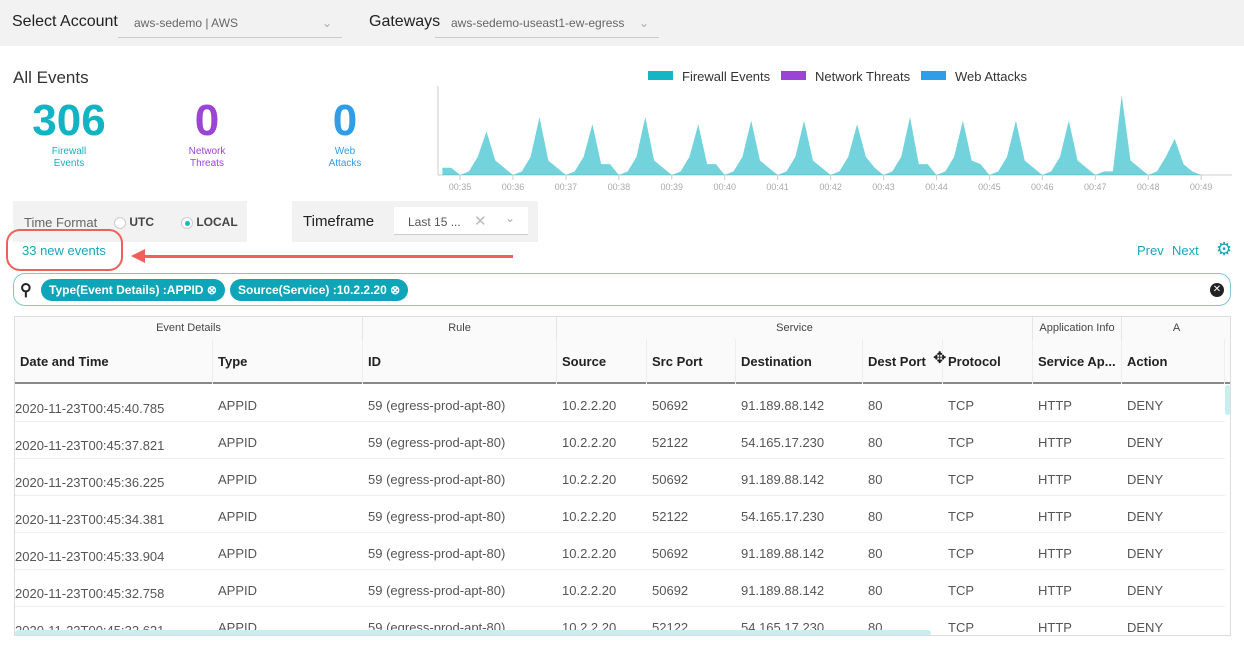 The height and width of the screenshot is (650, 1244). What do you see at coordinates (510, 218) in the screenshot?
I see `chevron-down-icon: ⌄` at bounding box center [510, 218].